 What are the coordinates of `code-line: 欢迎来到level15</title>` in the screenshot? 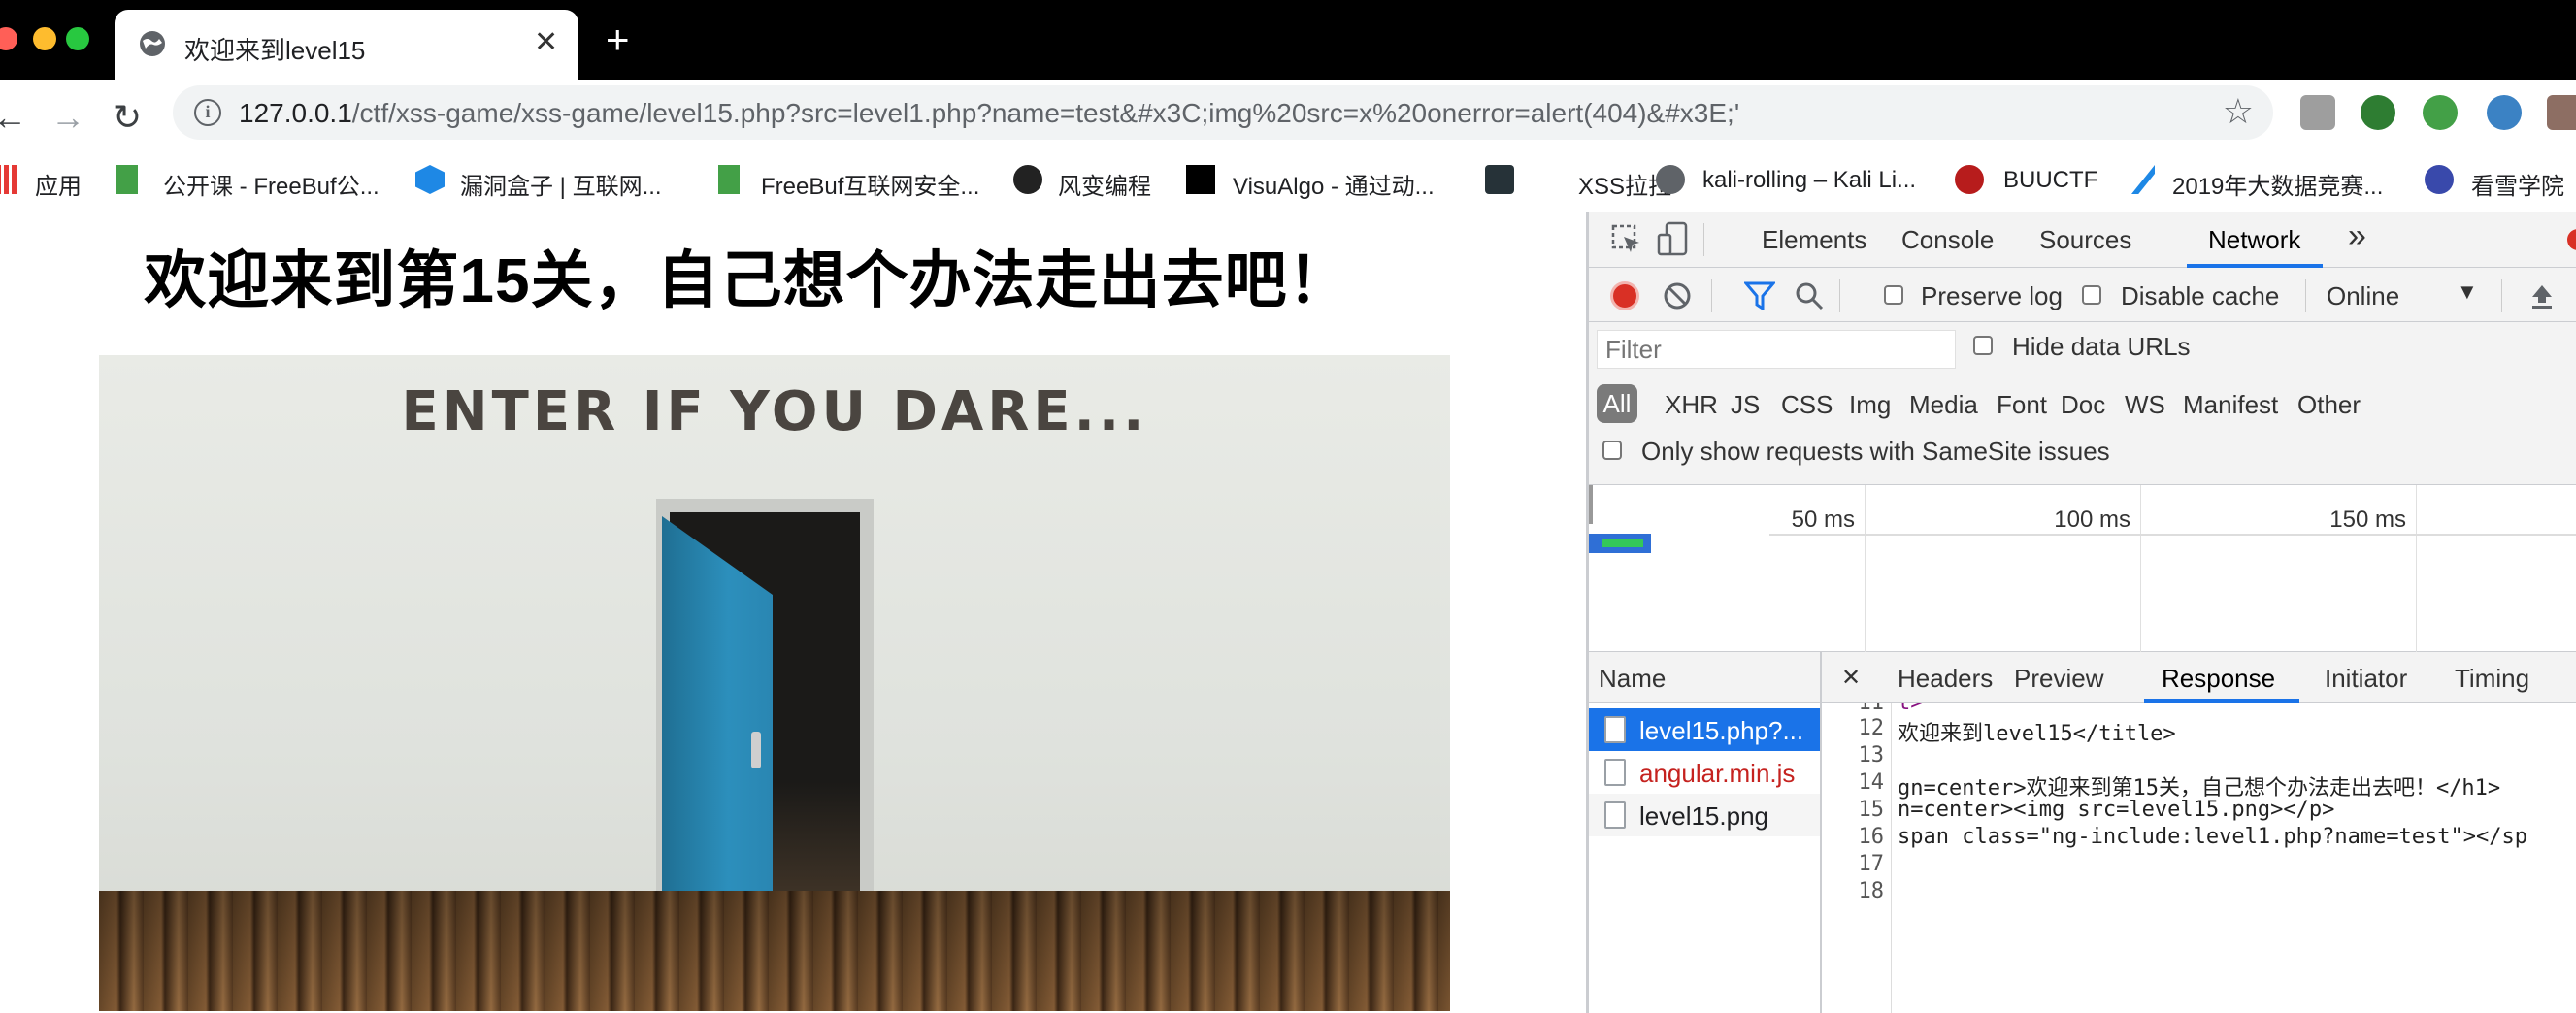 It's located at (2037, 734).